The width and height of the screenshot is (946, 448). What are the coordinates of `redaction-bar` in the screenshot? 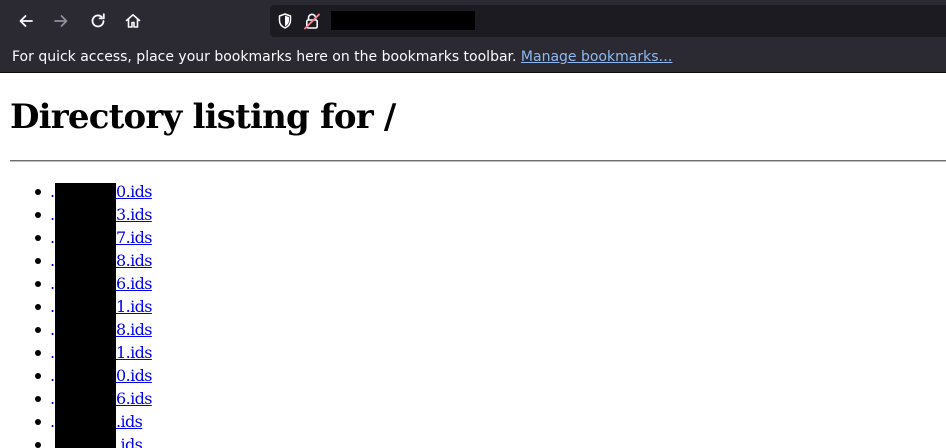 It's located at (85, 315).